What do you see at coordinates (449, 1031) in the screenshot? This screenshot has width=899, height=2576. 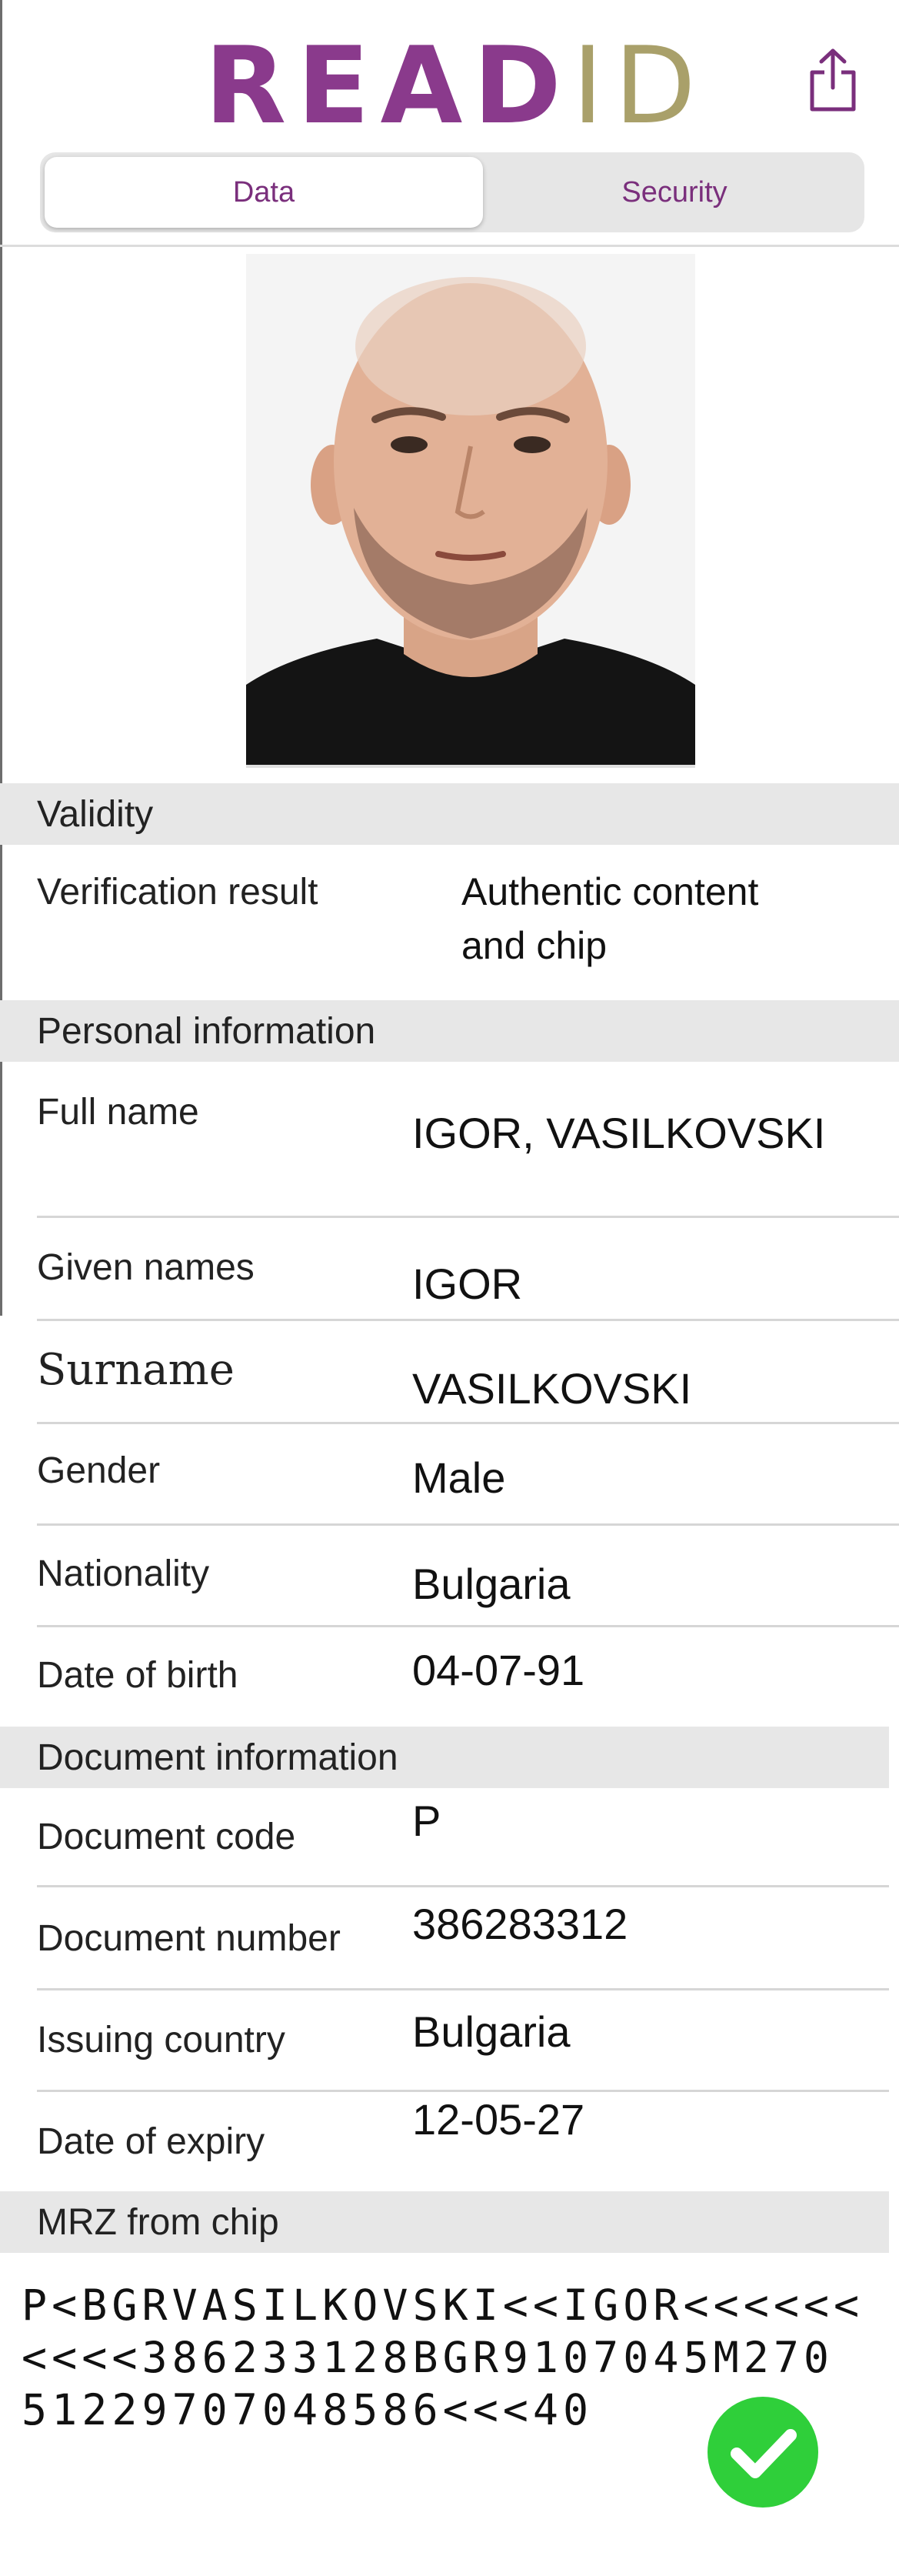 I see `section-personal-information: Personal information` at bounding box center [449, 1031].